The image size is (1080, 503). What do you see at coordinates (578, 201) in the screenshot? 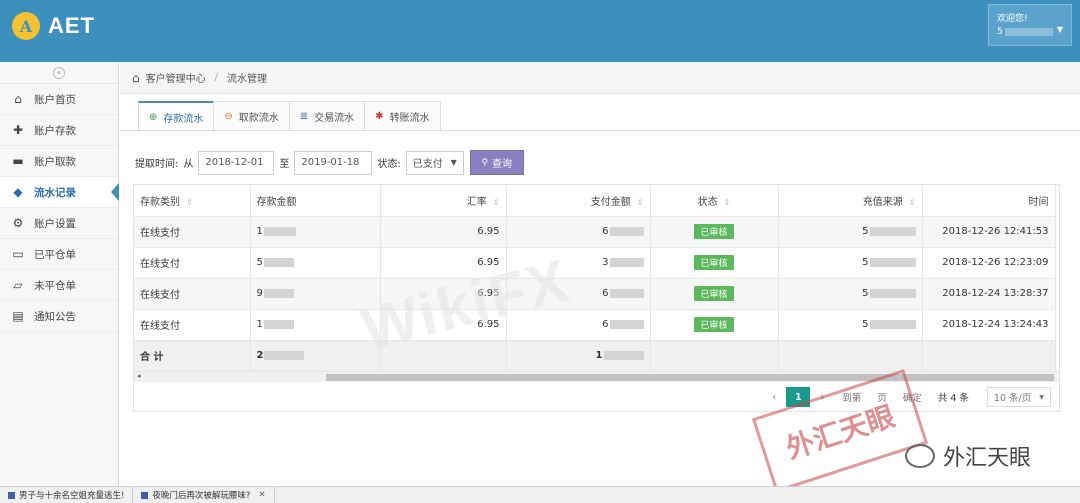
I see `column-header-paid: 支付金额 ⇕` at bounding box center [578, 201].